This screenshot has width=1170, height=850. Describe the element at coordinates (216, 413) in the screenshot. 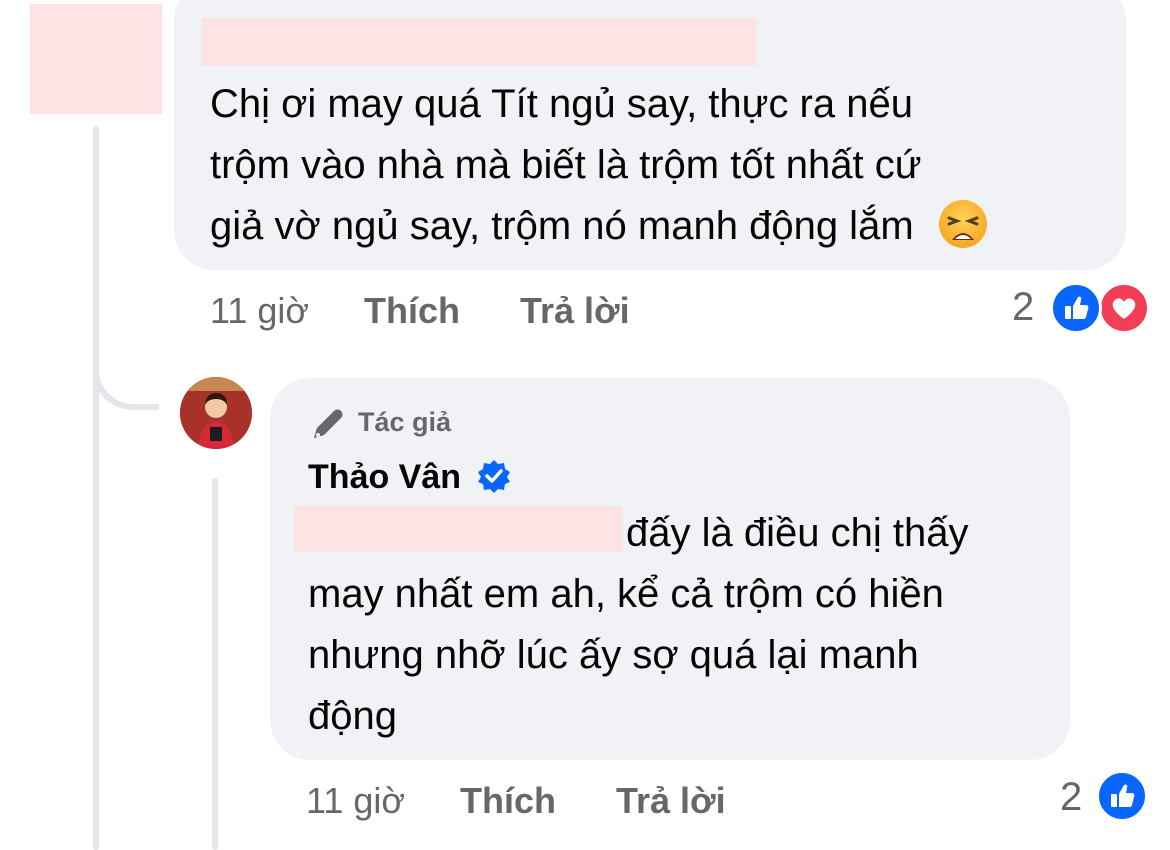

I see `author-avatar` at that location.